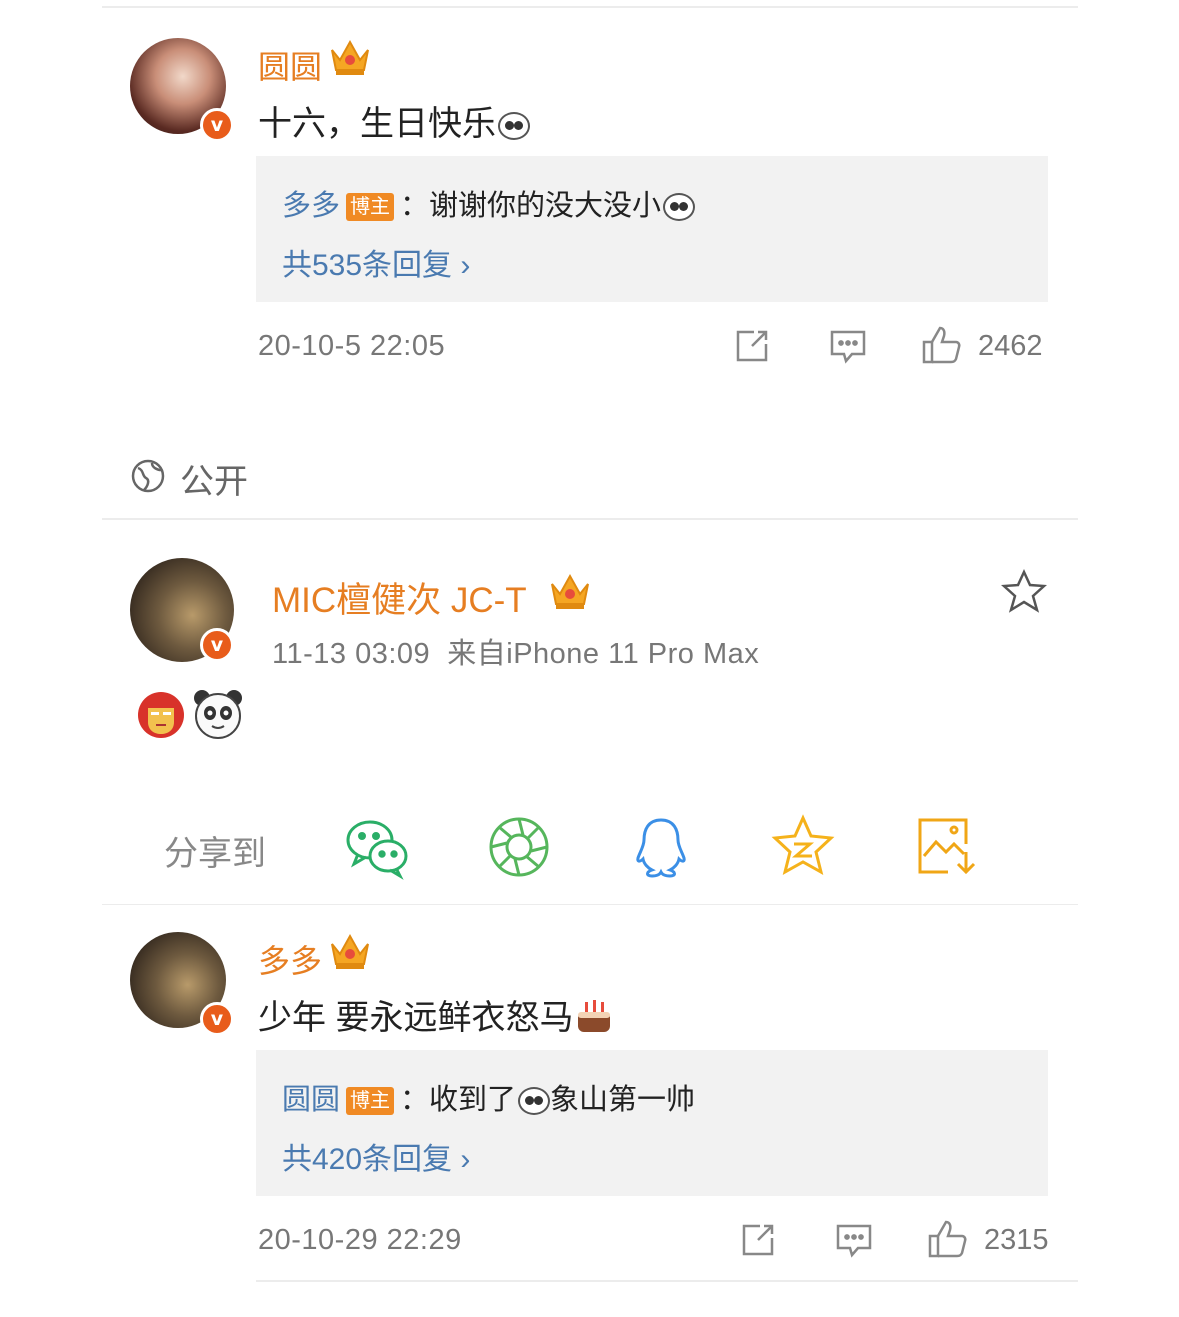 The image size is (1179, 1317). I want to click on comment-text: 十六，生日快乐, so click(394, 120).